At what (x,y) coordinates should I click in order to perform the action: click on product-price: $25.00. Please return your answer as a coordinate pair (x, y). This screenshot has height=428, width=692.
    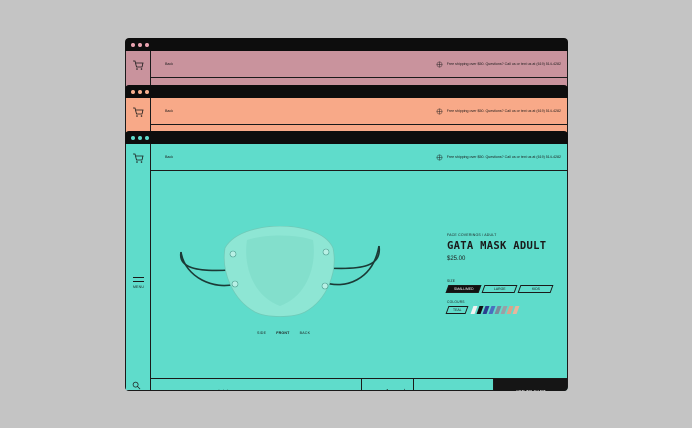
    Looking at the image, I should click on (456, 259).